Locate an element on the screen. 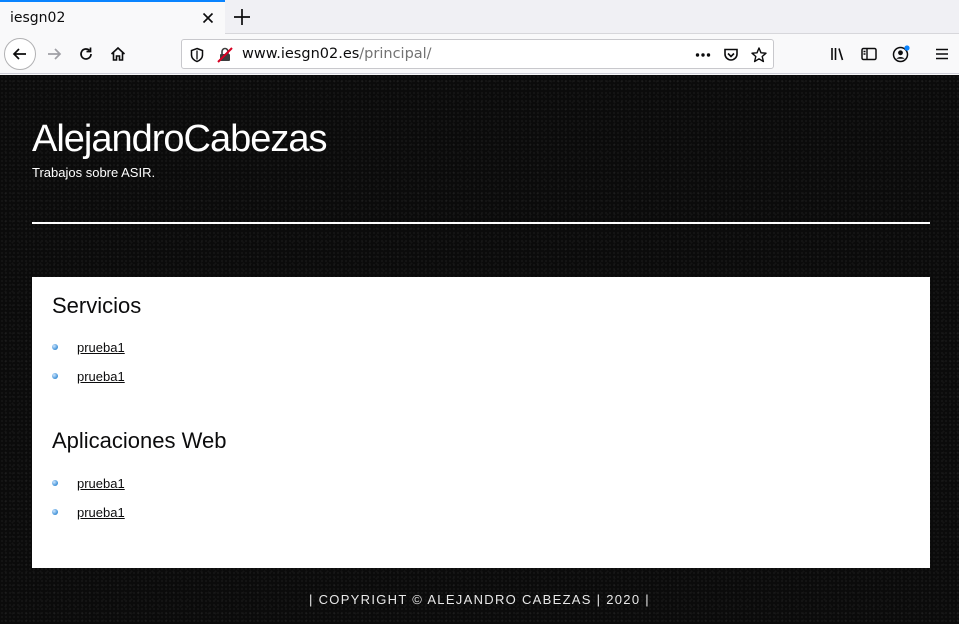 Image resolution: width=959 pixels, height=624 pixels. reload-button is located at coordinates (86, 54).